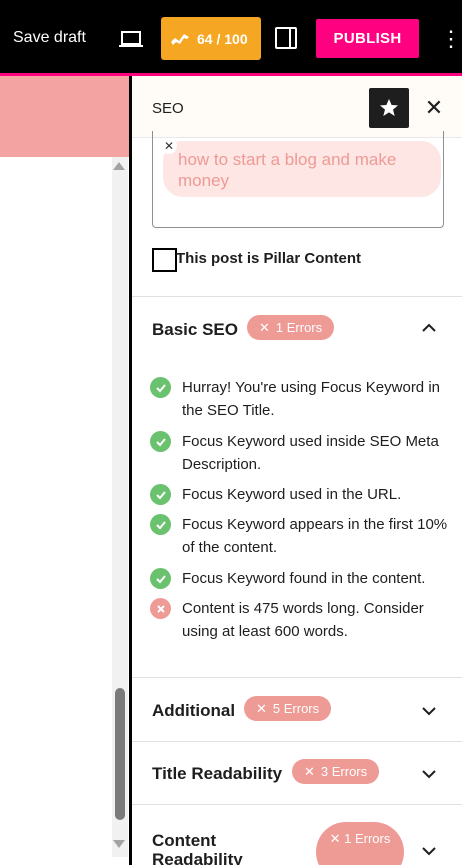 The image size is (462, 865). I want to click on basic-seo-error-badge: ✕ 1 Errors, so click(291, 327).